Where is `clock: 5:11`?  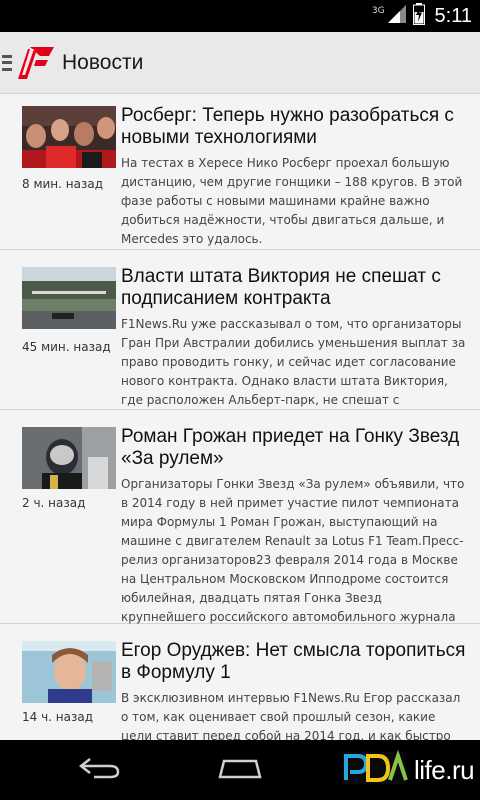
clock: 5:11 is located at coordinates (453, 15).